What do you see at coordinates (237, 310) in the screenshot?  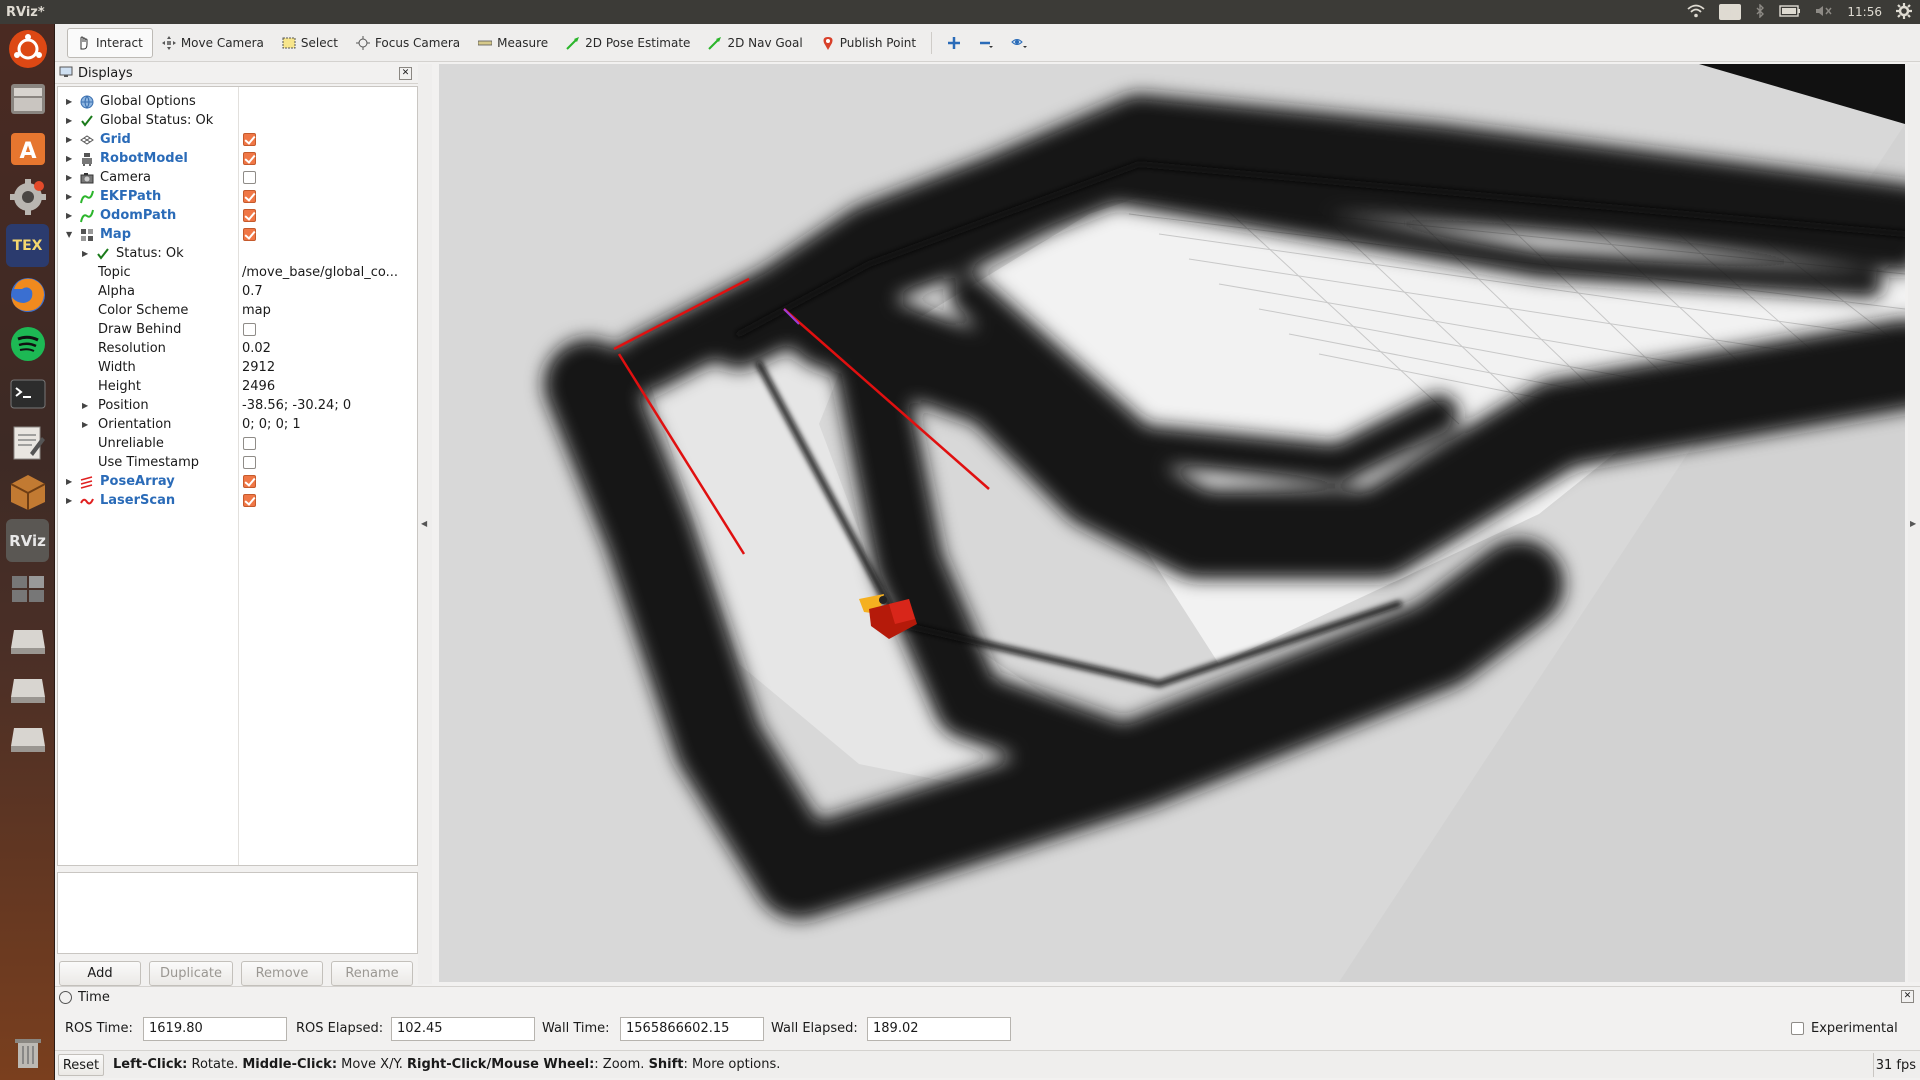 I see `tree-row-color-scheme: Color Scheme map` at bounding box center [237, 310].